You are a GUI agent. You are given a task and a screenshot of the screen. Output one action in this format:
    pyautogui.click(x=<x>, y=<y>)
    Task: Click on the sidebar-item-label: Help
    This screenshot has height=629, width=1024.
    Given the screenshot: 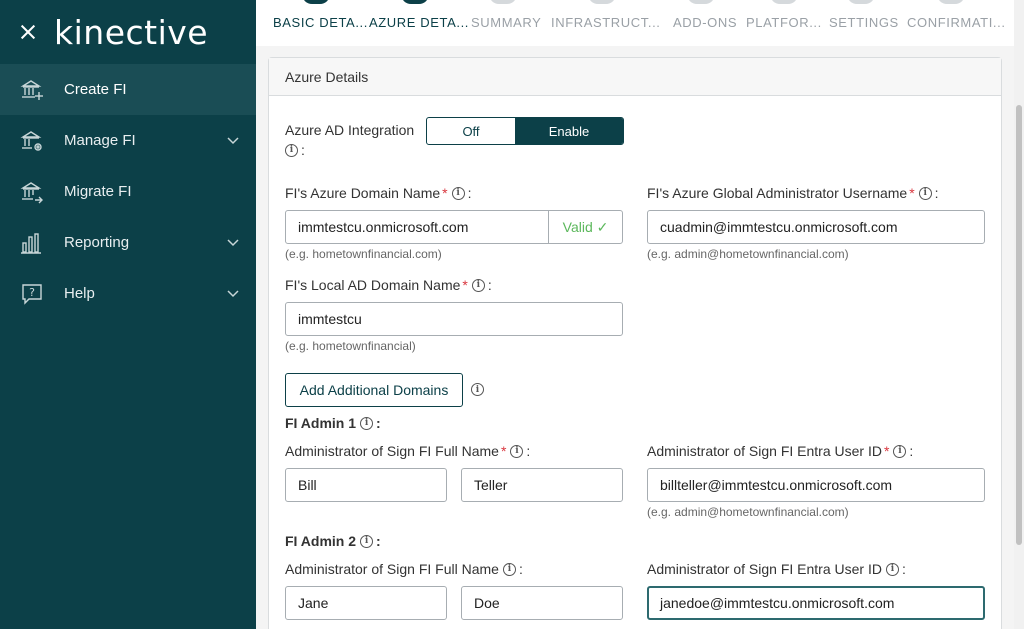 What is the action you would take?
    pyautogui.click(x=79, y=293)
    